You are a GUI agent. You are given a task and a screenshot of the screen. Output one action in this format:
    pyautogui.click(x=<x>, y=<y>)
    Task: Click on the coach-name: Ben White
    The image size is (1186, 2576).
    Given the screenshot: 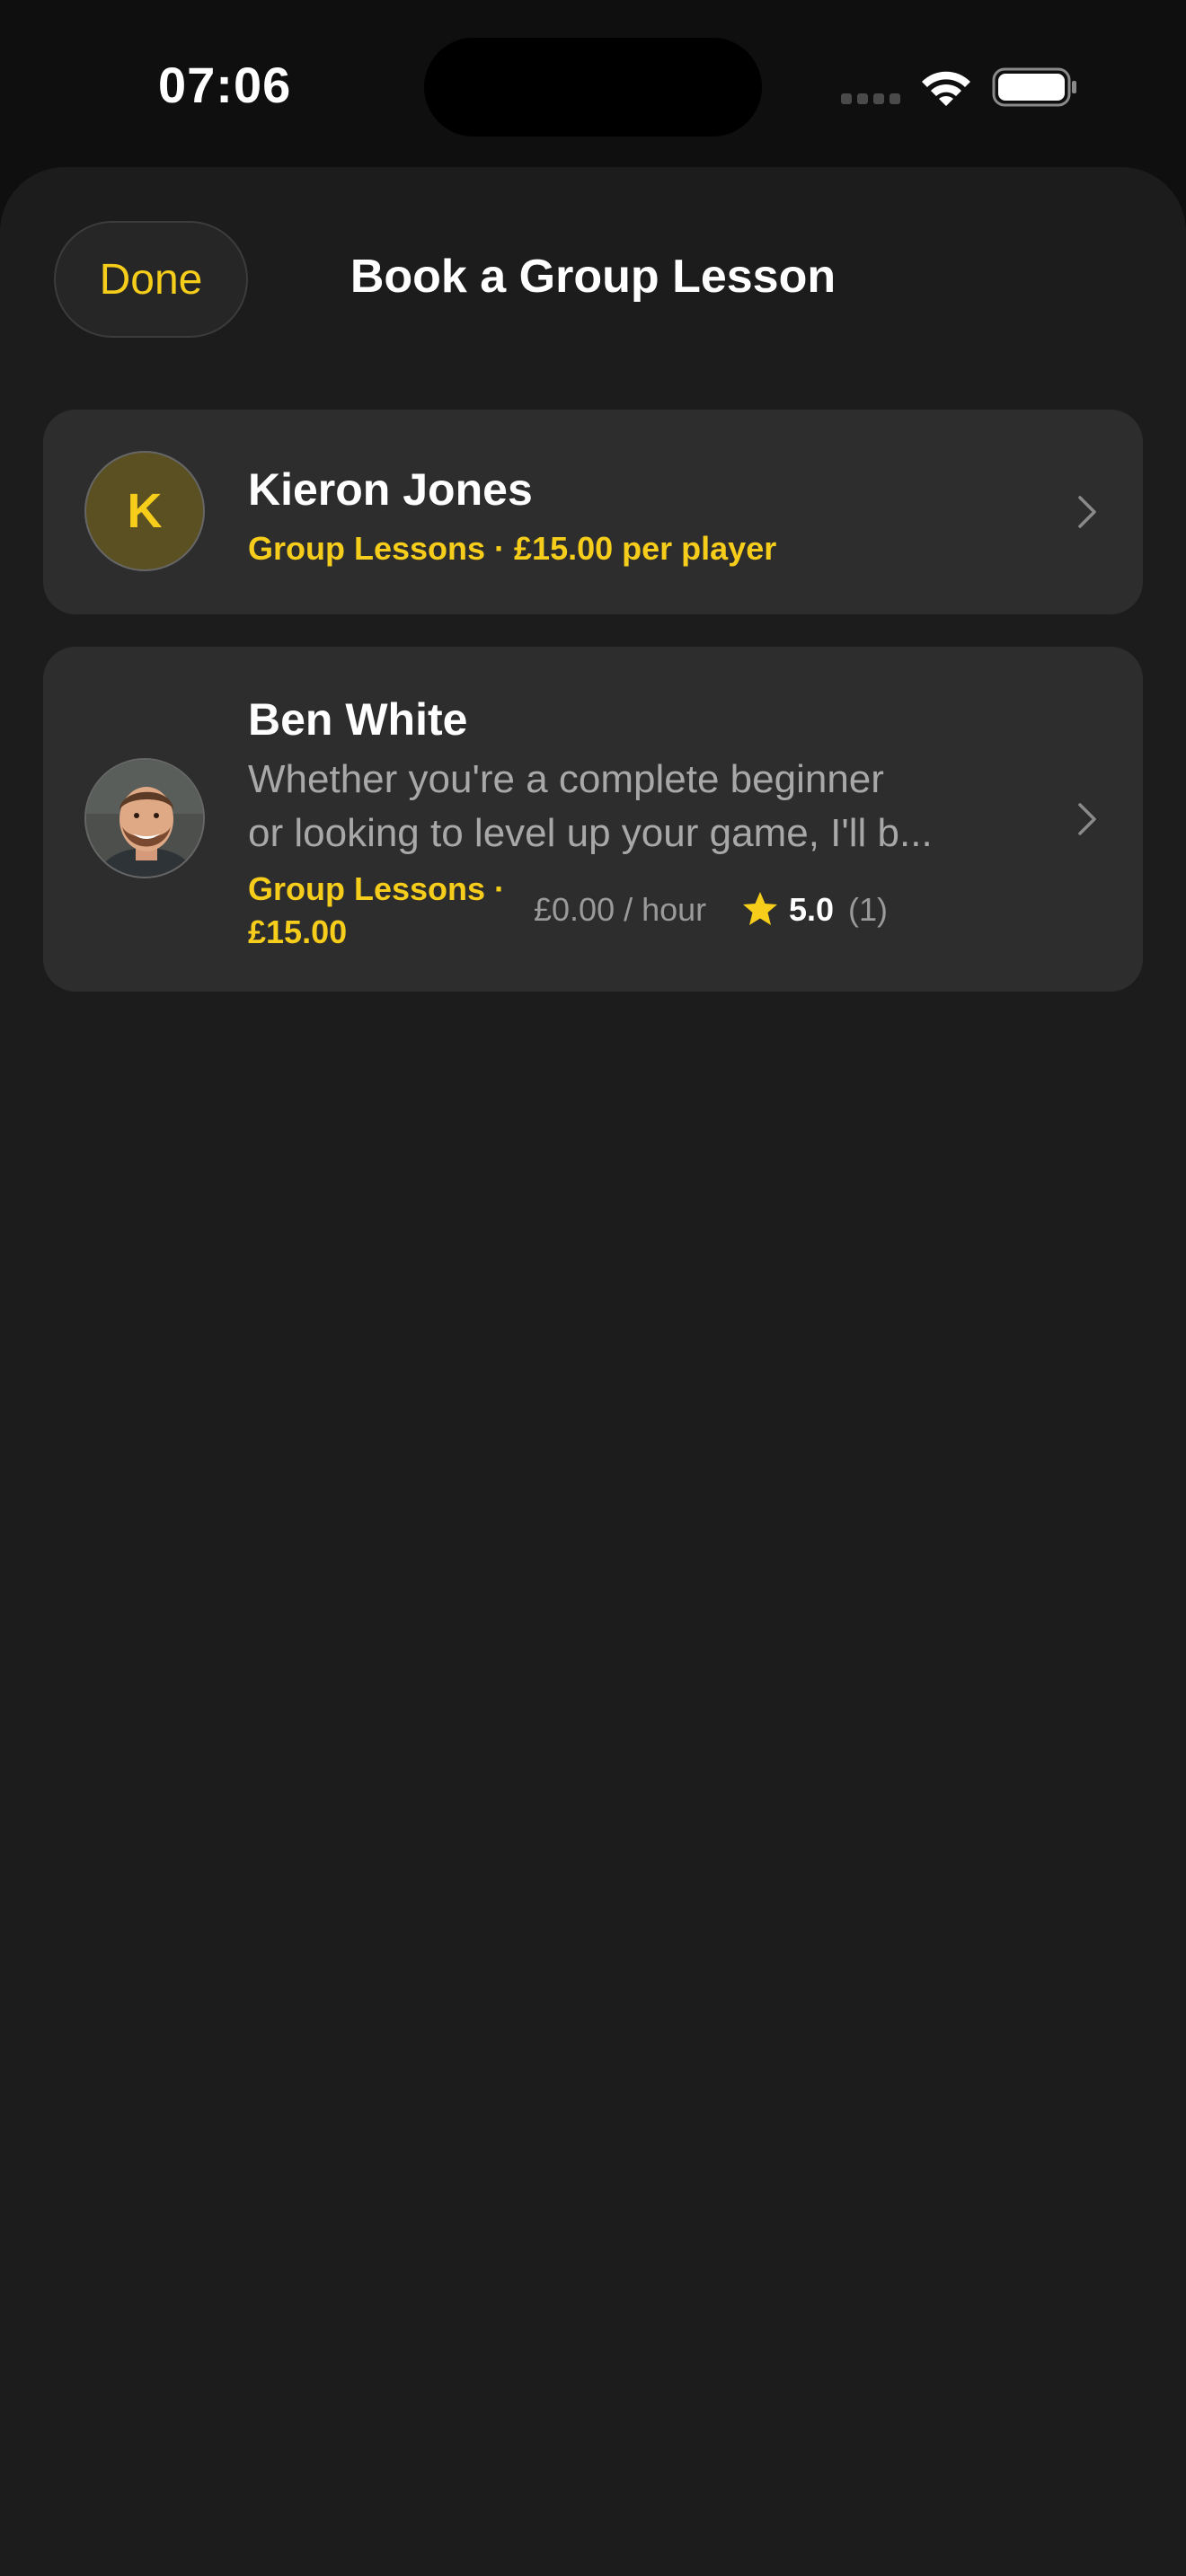 What is the action you would take?
    pyautogui.click(x=358, y=719)
    